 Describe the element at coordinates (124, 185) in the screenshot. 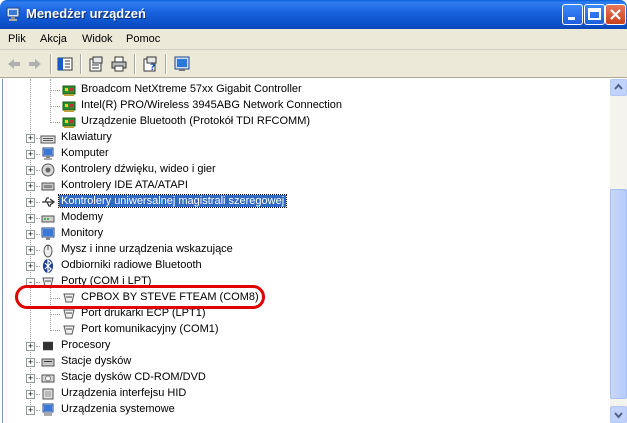

I see `tree-item-label: Kontrolery IDE ATA/ATAPI` at that location.